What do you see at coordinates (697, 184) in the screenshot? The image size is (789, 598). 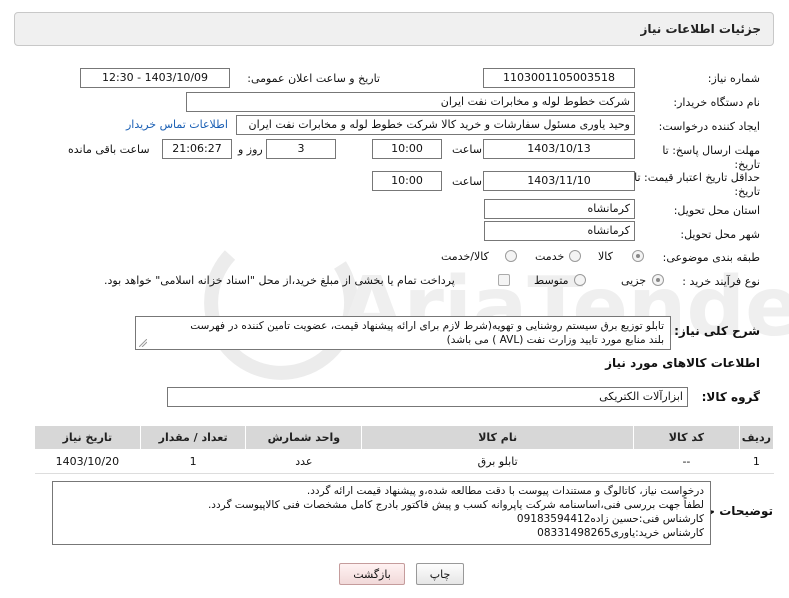 I see `price-validity-label: حداقل تاریخ اعتبار قیمت: تا تاریخ:` at bounding box center [697, 184].